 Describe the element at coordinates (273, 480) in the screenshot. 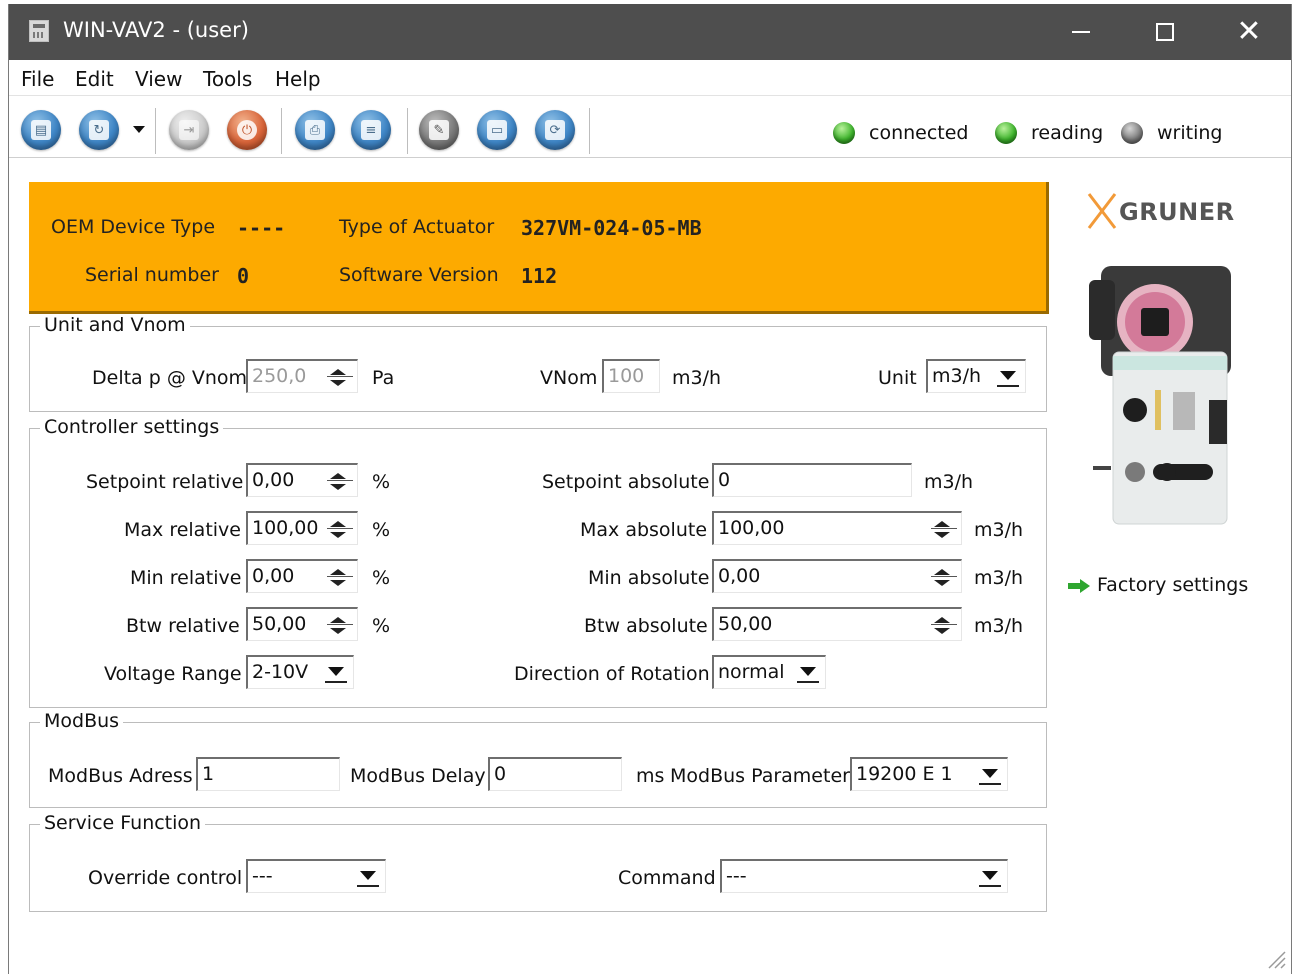

I see `setpoint-relative-value: 0,00` at that location.